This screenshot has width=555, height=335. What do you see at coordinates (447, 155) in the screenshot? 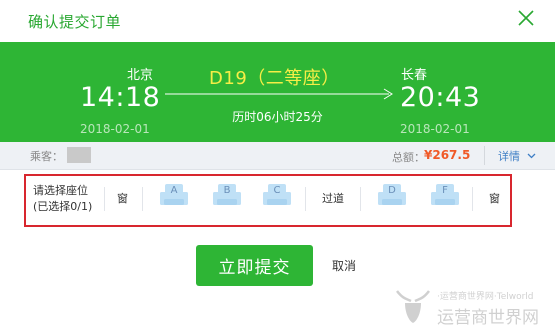
I see `total-amount: ¥267.5` at bounding box center [447, 155].